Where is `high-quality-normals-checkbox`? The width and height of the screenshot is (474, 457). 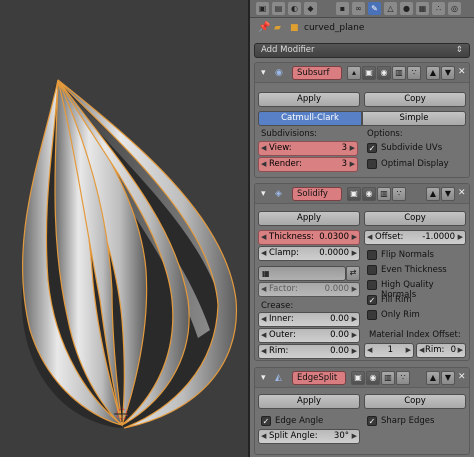
high-quality-normals-checkbox is located at coordinates (372, 285).